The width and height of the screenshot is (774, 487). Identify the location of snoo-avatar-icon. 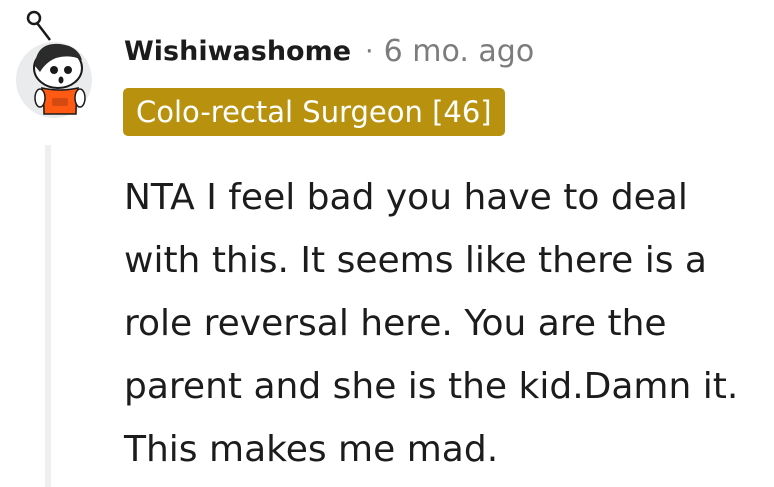
(54, 64).